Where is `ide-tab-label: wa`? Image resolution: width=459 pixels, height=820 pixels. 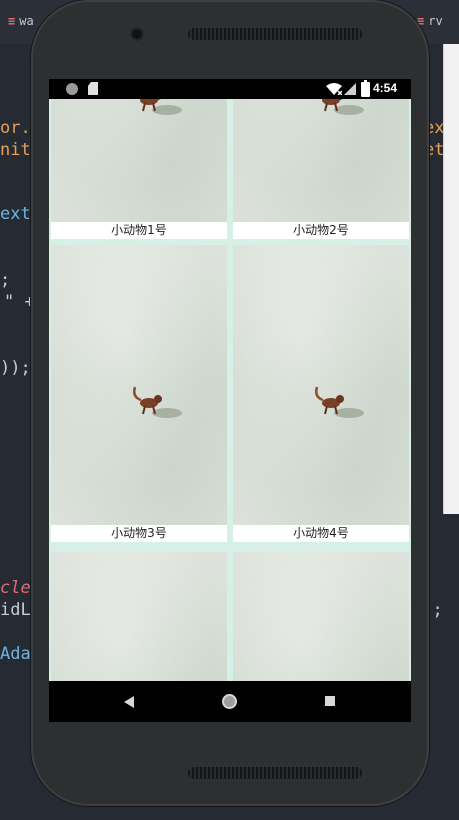 ide-tab-label: wa is located at coordinates (26, 21).